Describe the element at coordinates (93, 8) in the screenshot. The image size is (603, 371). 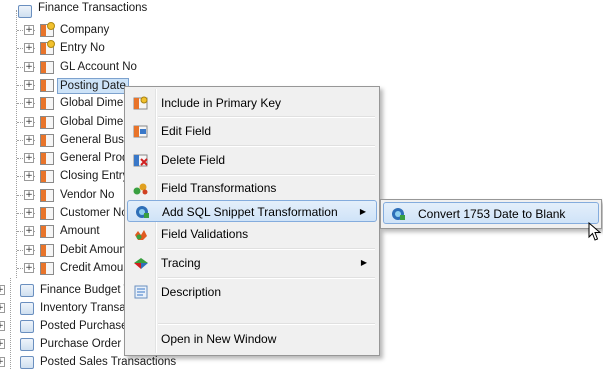
I see `tree-node-label: Finance Transactions` at that location.